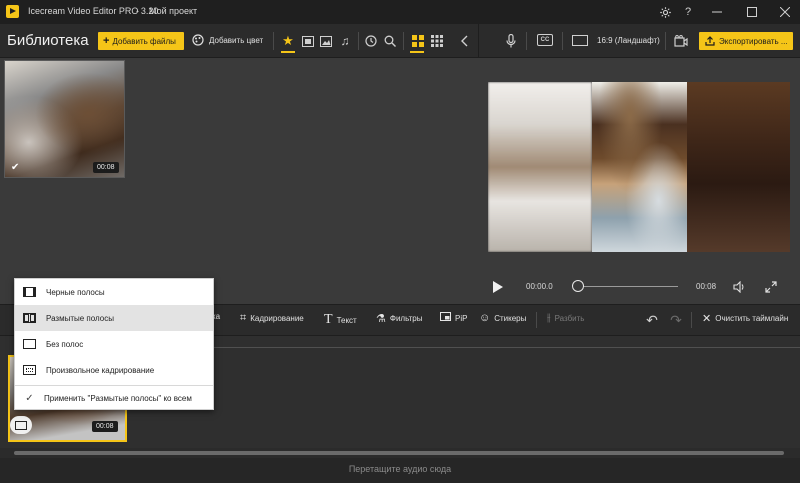 This screenshot has height=483, width=800. I want to click on redo-icon: ↷, so click(676, 320).